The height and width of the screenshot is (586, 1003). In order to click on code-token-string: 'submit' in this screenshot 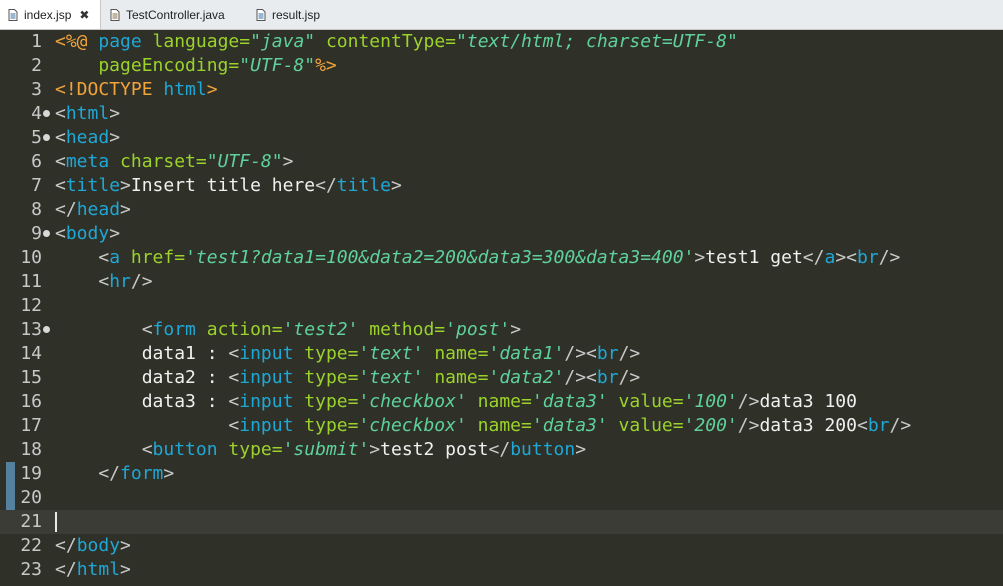, I will do `click(326, 449)`.